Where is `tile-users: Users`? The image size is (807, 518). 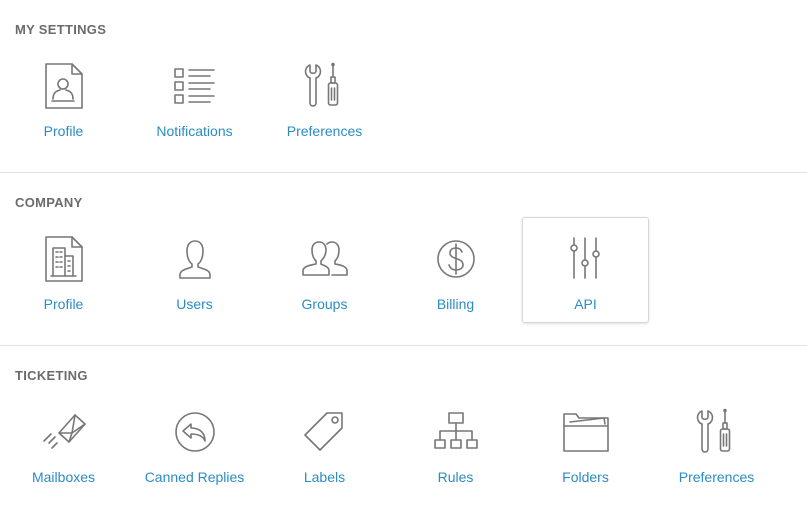
tile-users: Users is located at coordinates (194, 267).